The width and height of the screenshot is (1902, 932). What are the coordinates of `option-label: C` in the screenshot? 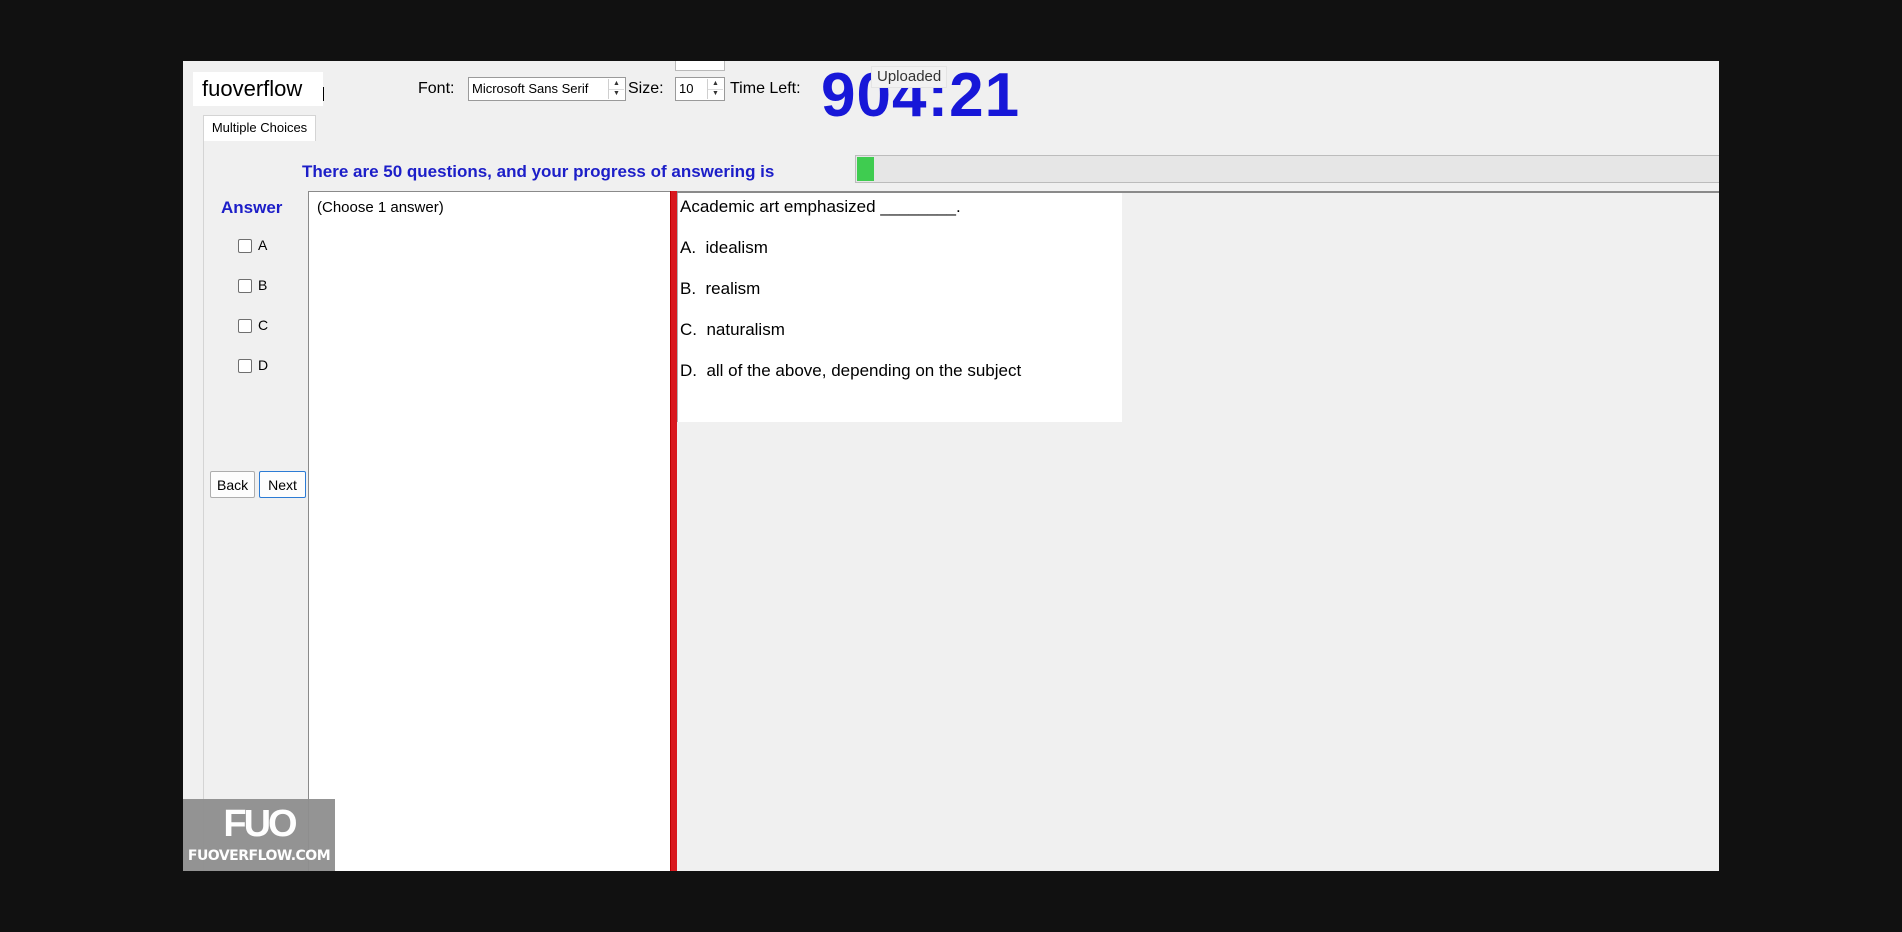 It's located at (263, 325).